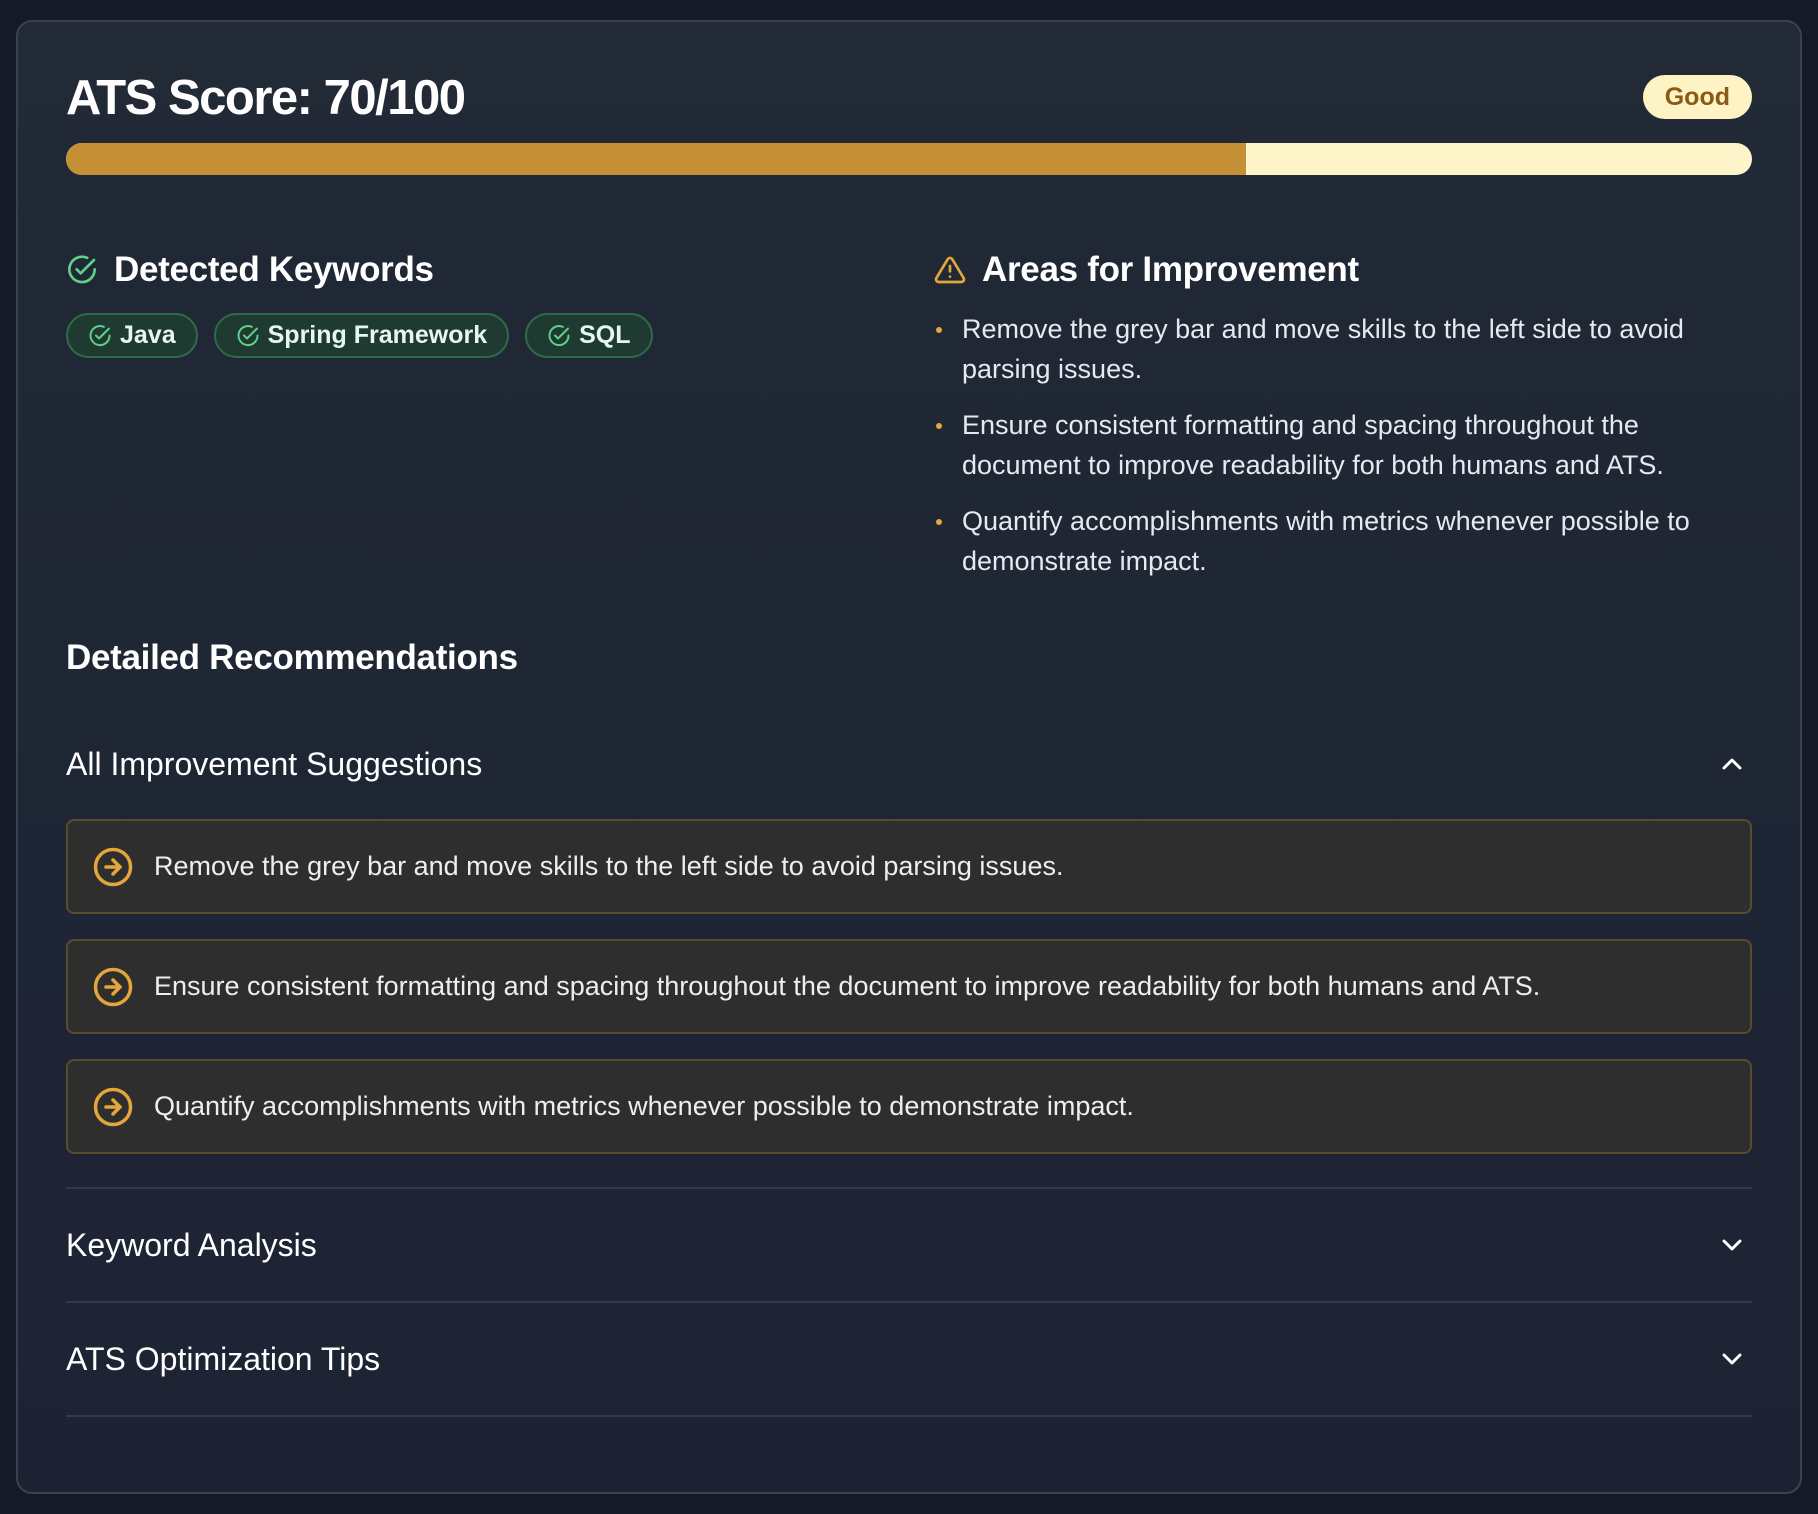 Image resolution: width=1818 pixels, height=1514 pixels. Describe the element at coordinates (191, 1244) in the screenshot. I see `accordion-label: Keyword Analysis` at that location.